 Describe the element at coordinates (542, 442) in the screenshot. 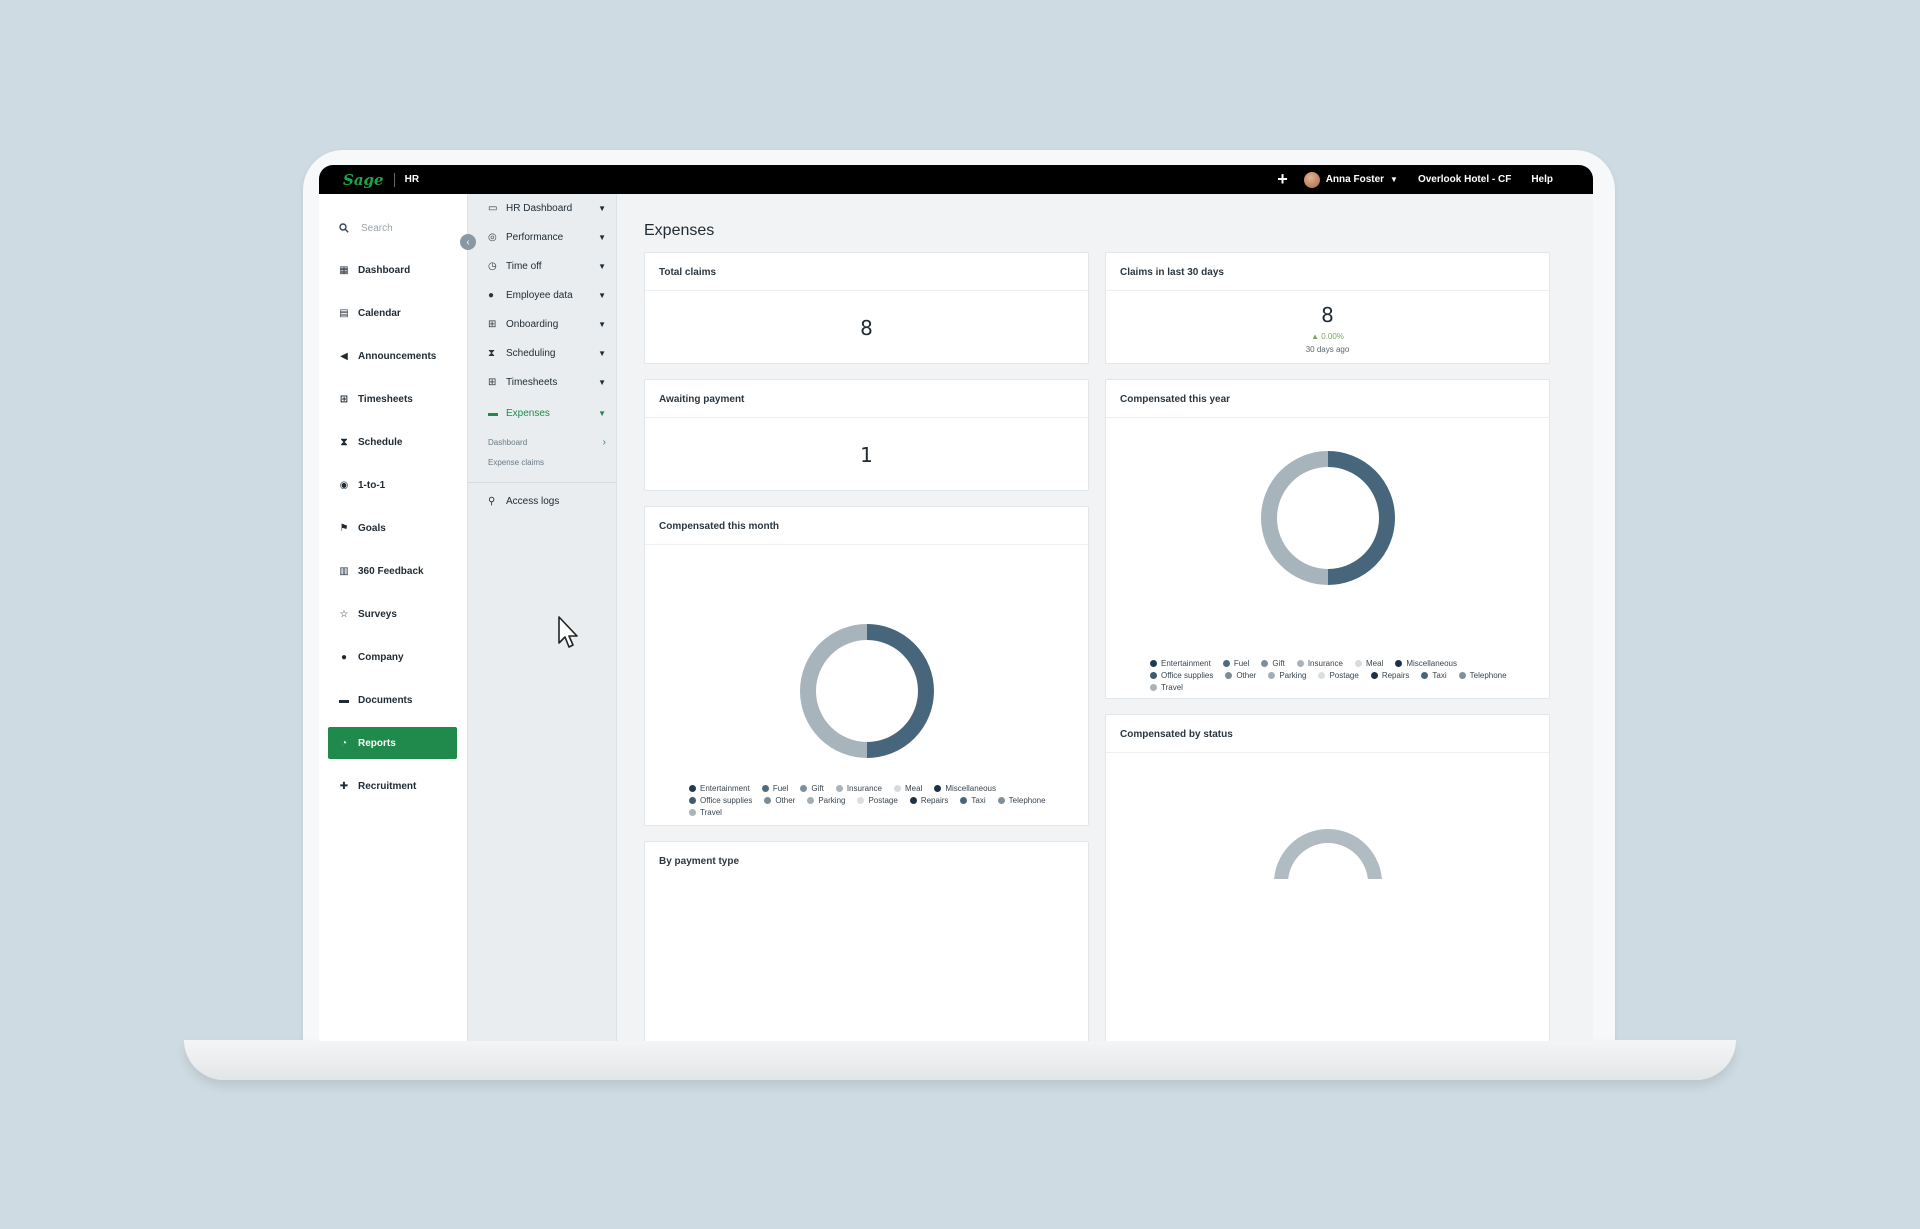

I see `sub-item-expenses-dashboard: Dashboard ›` at that location.